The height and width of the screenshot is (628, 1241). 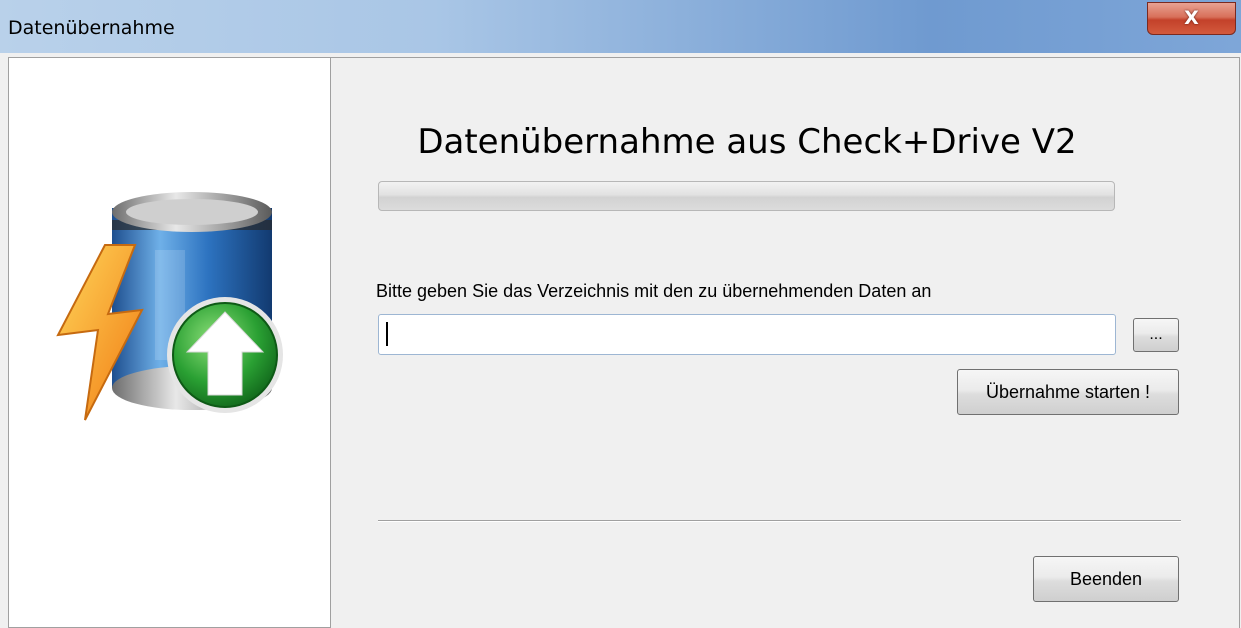 What do you see at coordinates (620, 26) in the screenshot?
I see `title-bar: Datenübernahme X` at bounding box center [620, 26].